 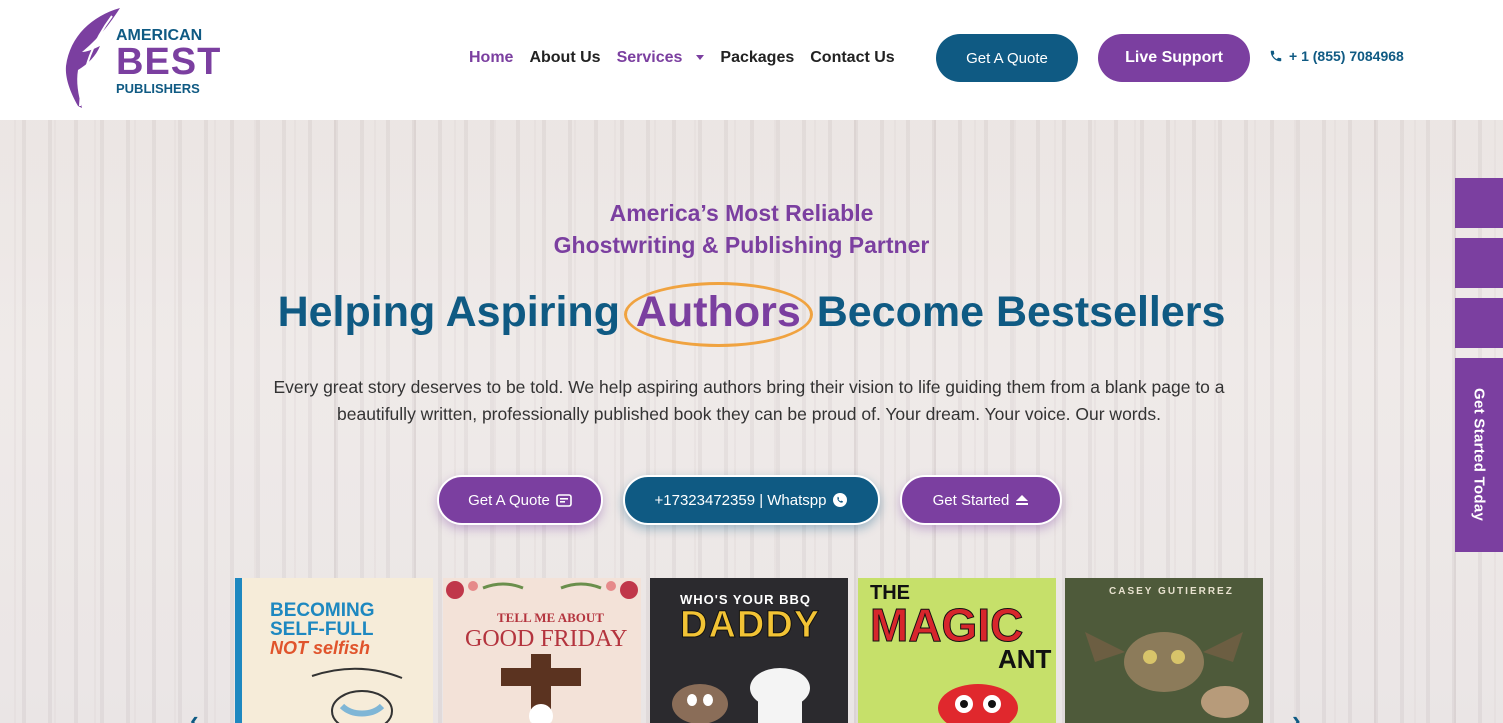 I want to click on logo-line2: BEST, so click(x=169, y=62).